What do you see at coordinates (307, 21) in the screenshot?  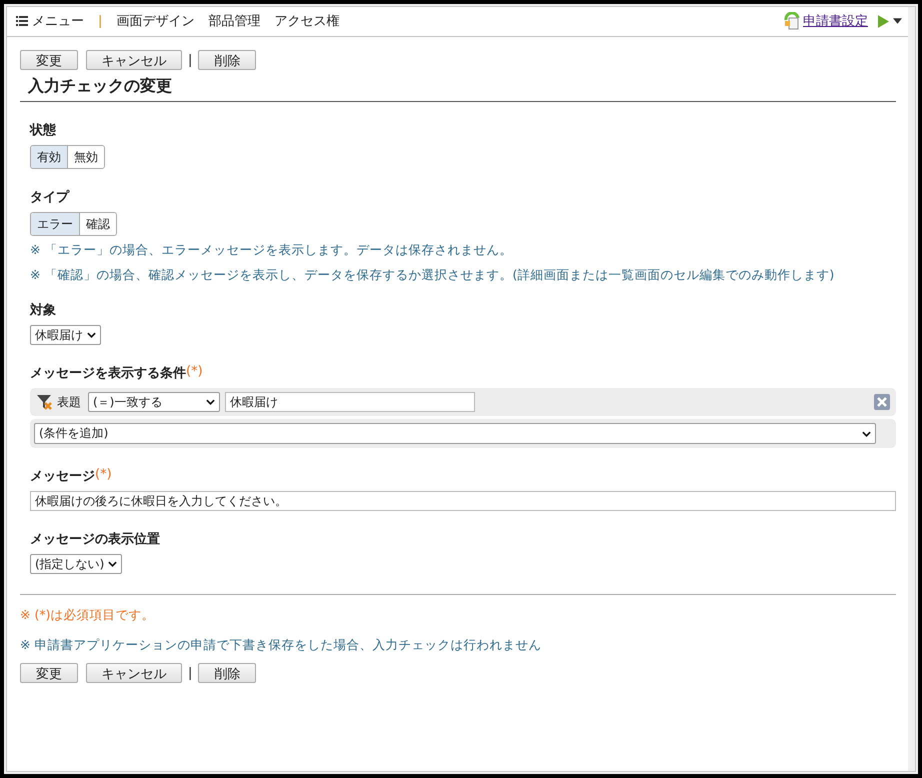 I see `menu-tab: アクセス権` at bounding box center [307, 21].